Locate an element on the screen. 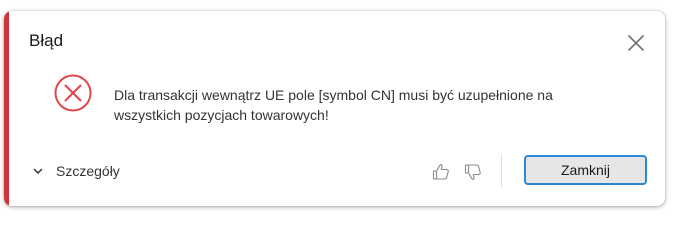 This screenshot has width=676, height=240. close-button: Zamknij is located at coordinates (585, 170).